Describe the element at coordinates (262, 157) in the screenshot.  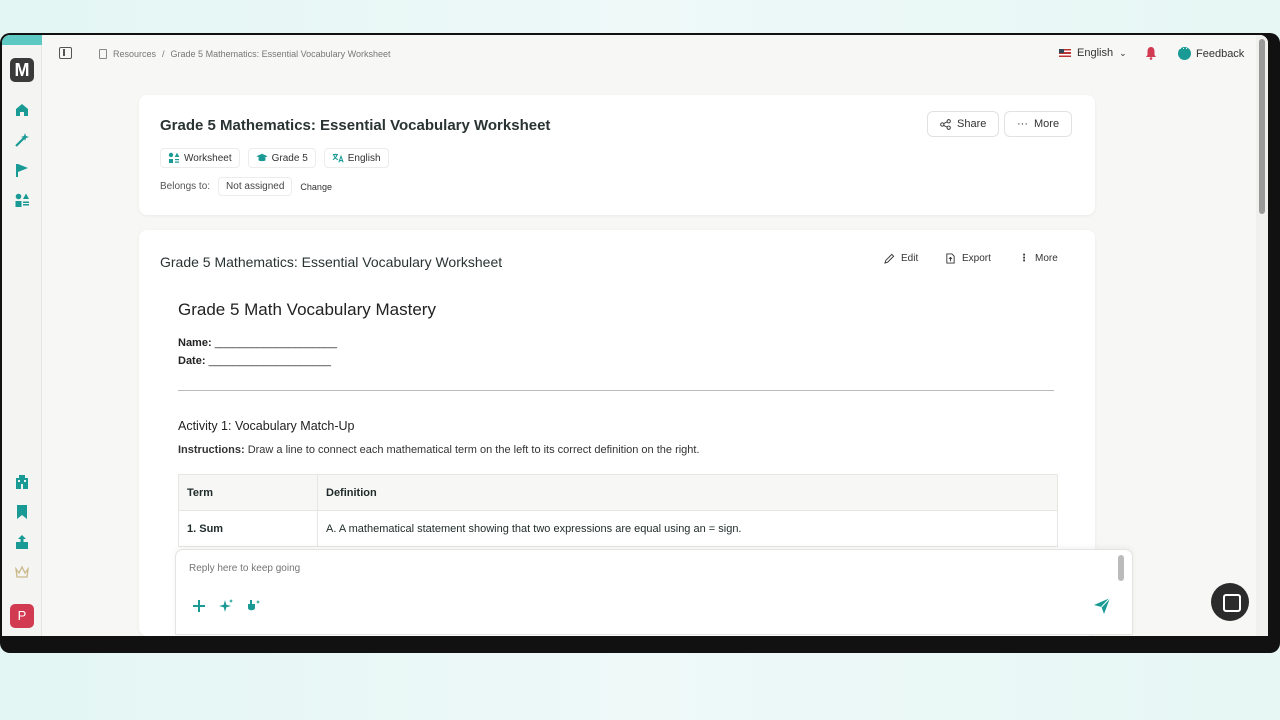
I see `graduation-cap-icon` at that location.